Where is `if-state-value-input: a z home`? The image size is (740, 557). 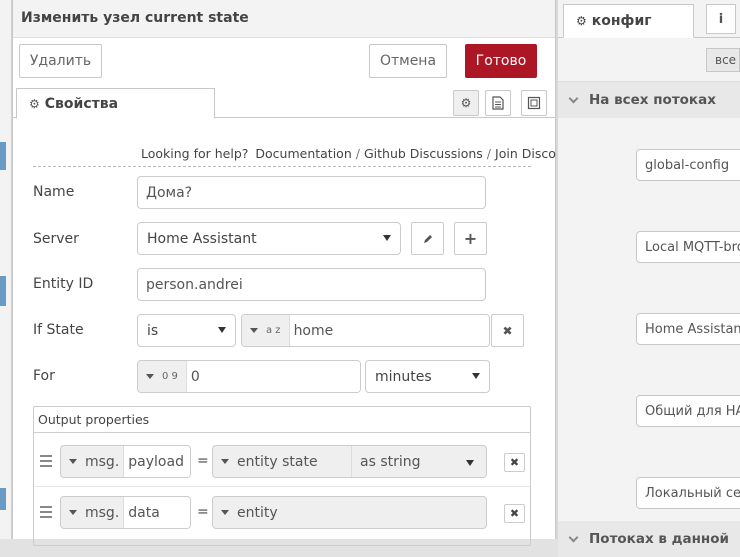 if-state-value-input: a z home is located at coordinates (365, 330).